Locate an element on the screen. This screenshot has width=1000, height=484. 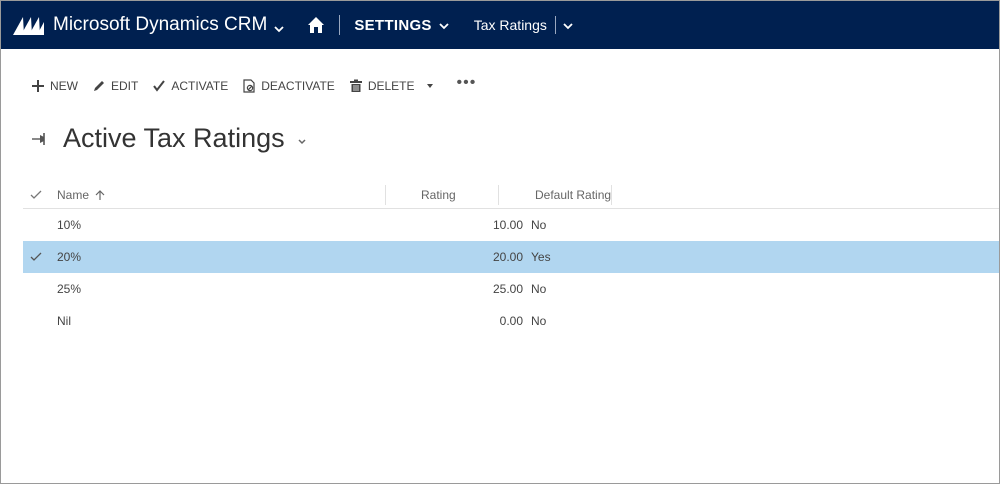
cell-rating: 25.00 is located at coordinates (507, 289).